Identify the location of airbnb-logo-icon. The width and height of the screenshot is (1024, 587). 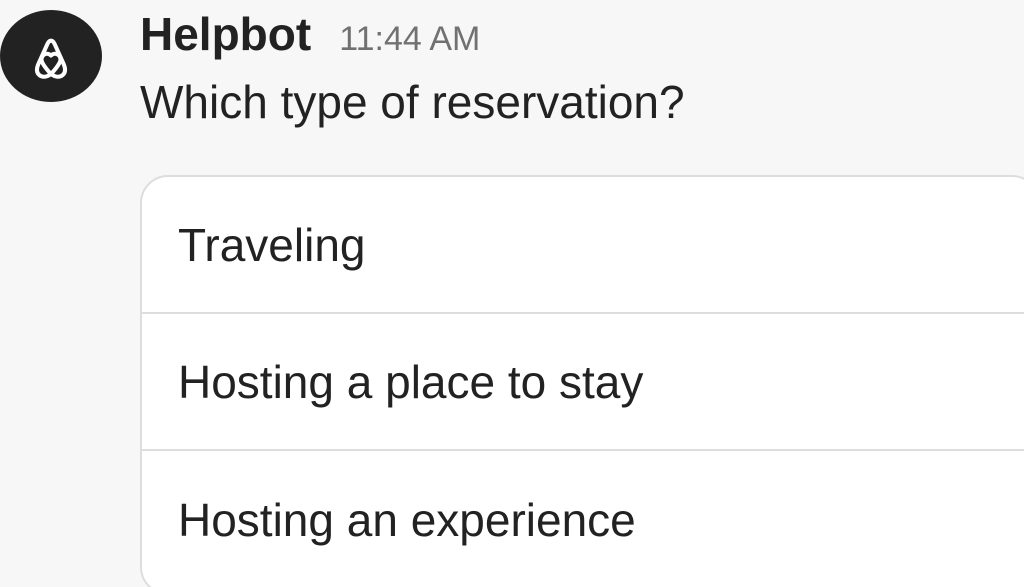
(51, 58).